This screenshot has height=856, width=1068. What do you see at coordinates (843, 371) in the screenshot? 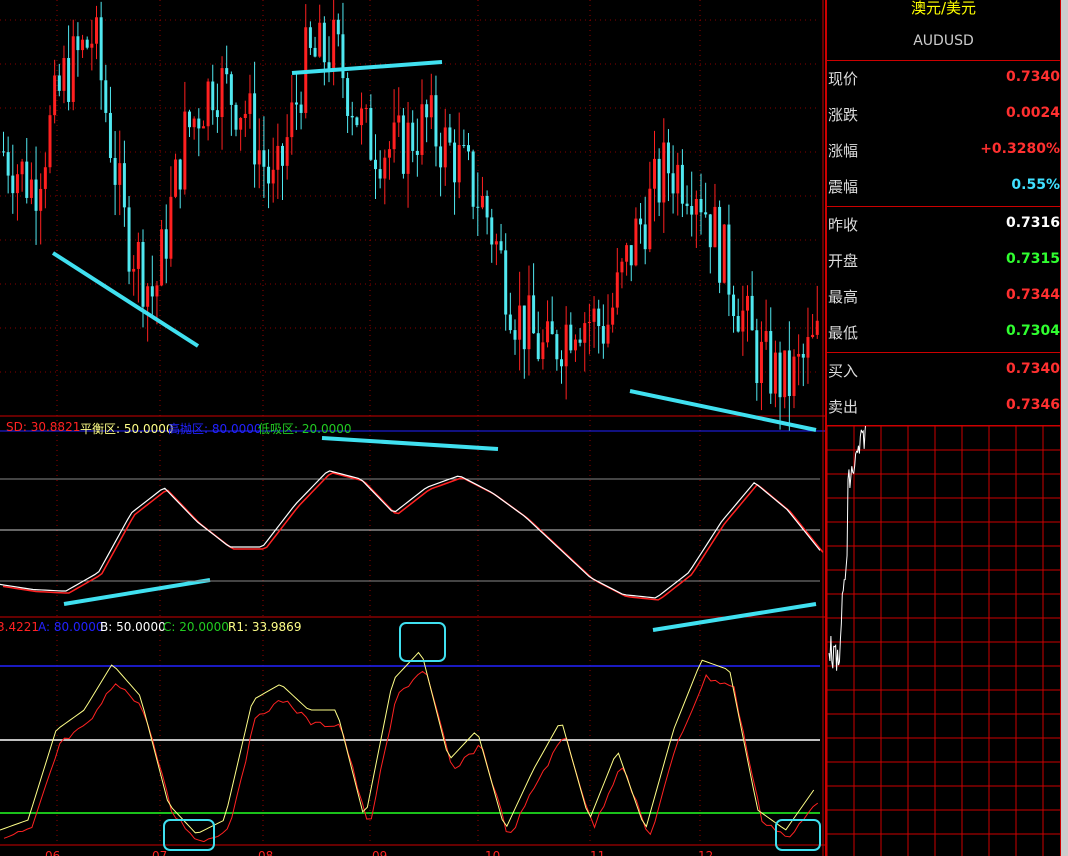
I see `quote-label: 买入` at bounding box center [843, 371].